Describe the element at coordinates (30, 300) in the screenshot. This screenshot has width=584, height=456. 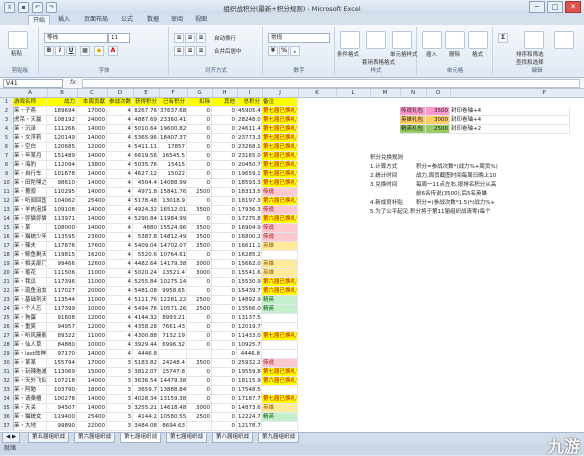
I see `table-cell: 茉・基础剂天行` at that location.